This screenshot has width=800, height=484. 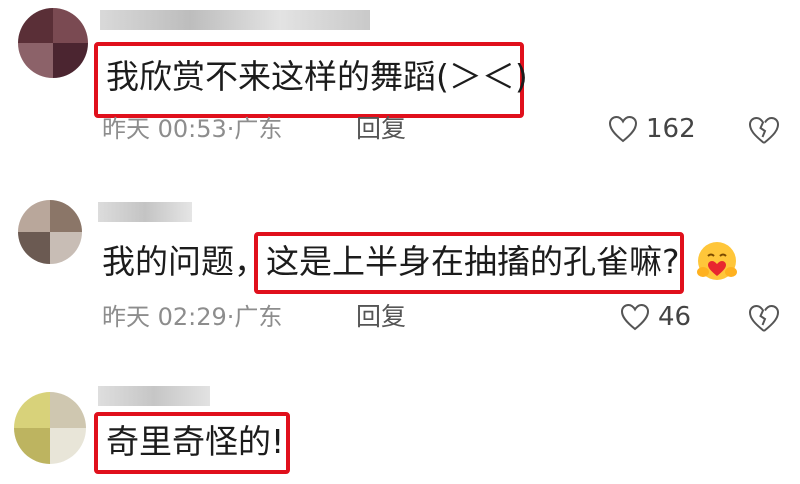 I want to click on comment-text: 我欣赏不来这样的舞蹈(＞＜), so click(x=317, y=76).